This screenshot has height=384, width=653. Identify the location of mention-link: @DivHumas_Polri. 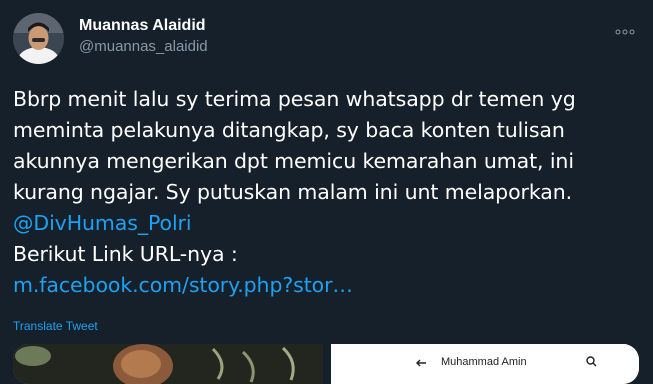
(328, 223).